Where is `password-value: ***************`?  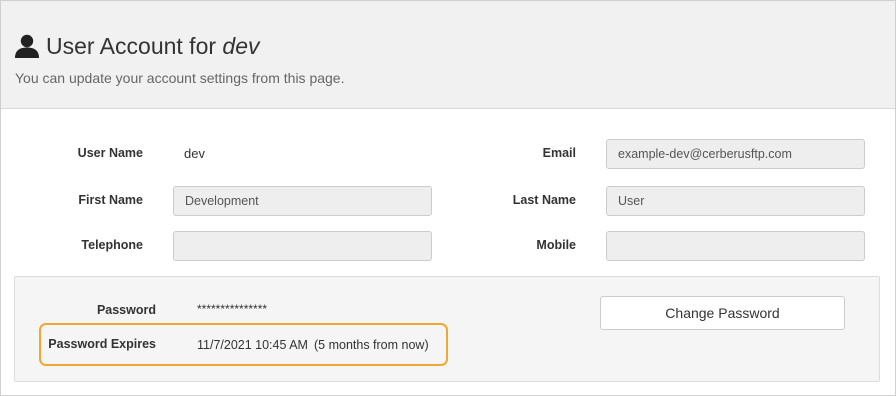
password-value: *************** is located at coordinates (232, 309).